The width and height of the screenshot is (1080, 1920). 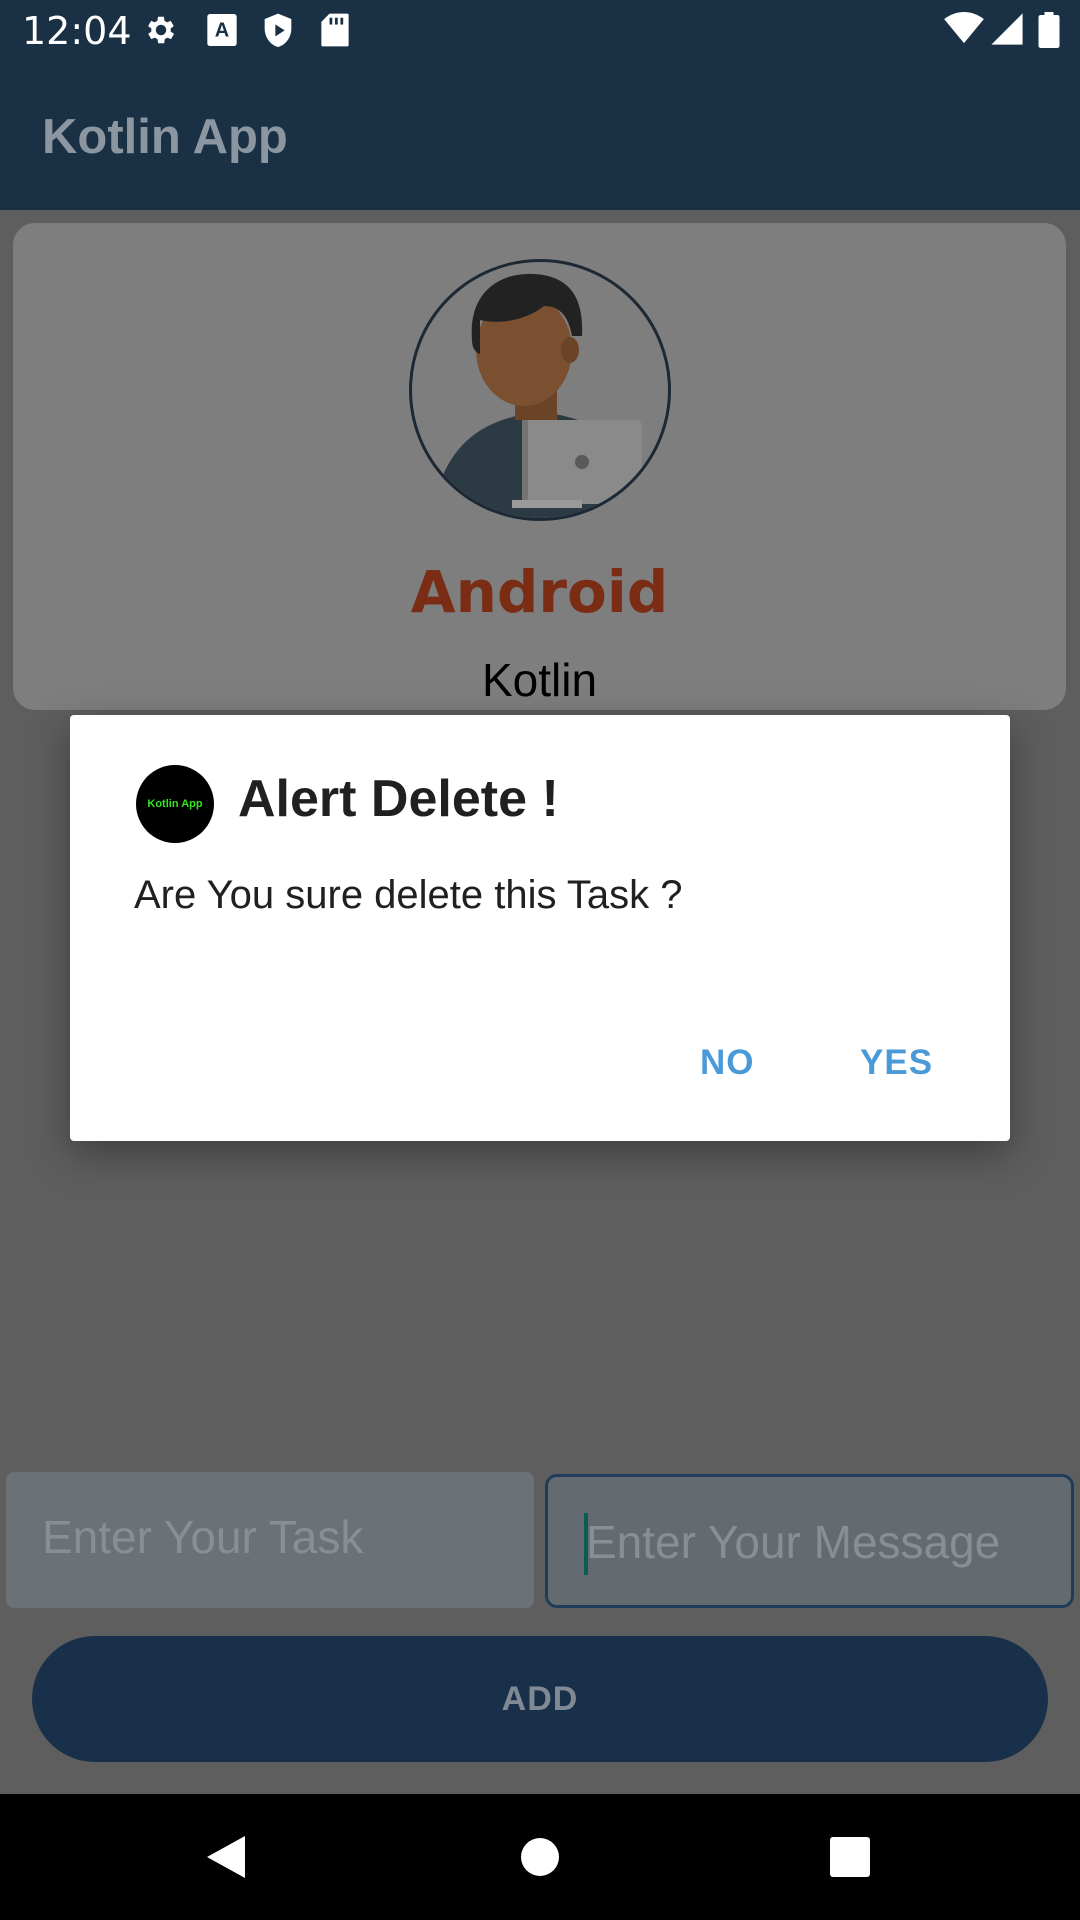 I want to click on message-input: Enter Your Message, so click(x=809, y=1541).